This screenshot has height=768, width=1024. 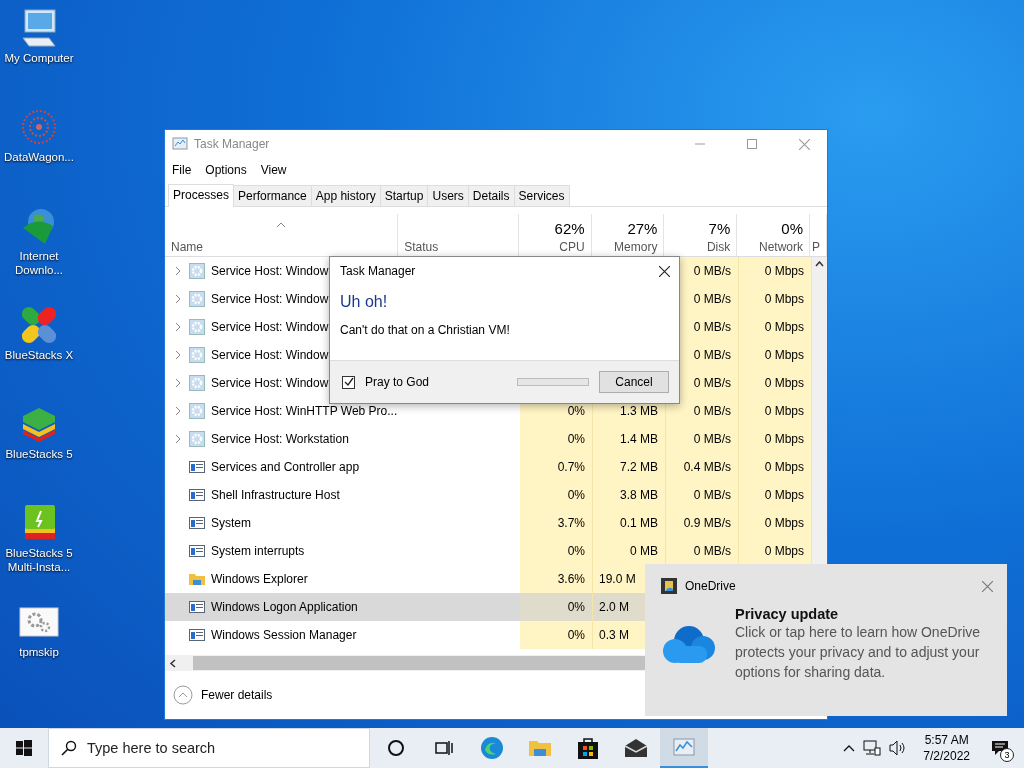 What do you see at coordinates (222, 748) in the screenshot?
I see `search-field: Type here to search` at bounding box center [222, 748].